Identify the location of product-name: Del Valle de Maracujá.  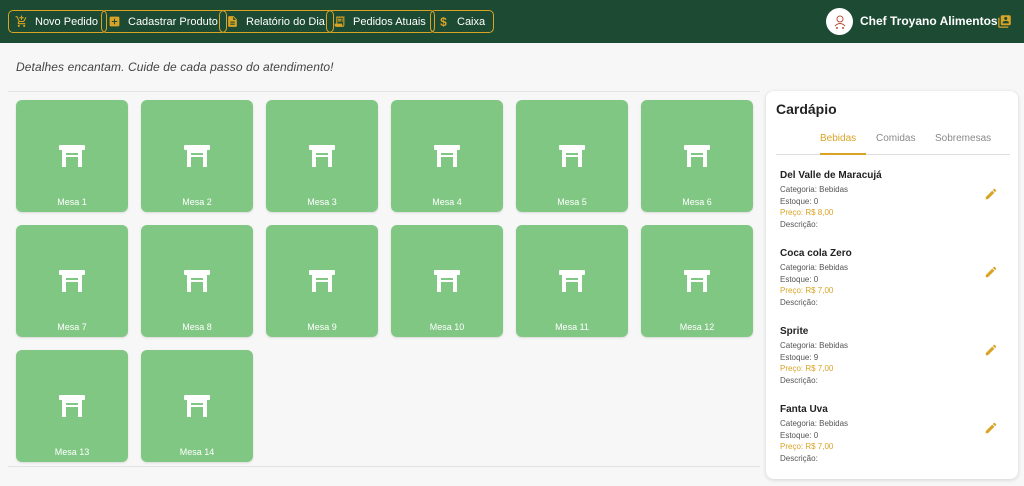
(831, 175).